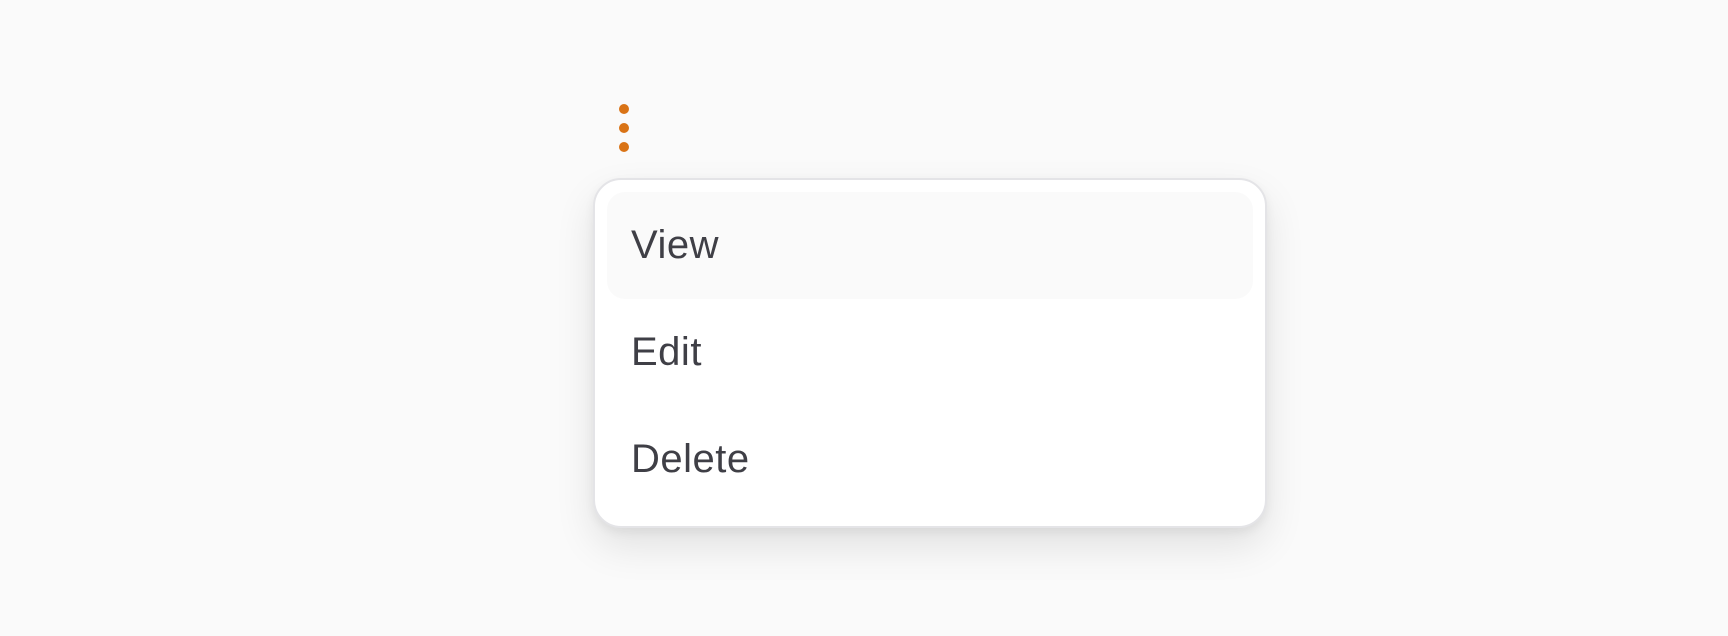 The height and width of the screenshot is (636, 1728). Describe the element at coordinates (666, 352) in the screenshot. I see `menu-item-label: Edit` at that location.